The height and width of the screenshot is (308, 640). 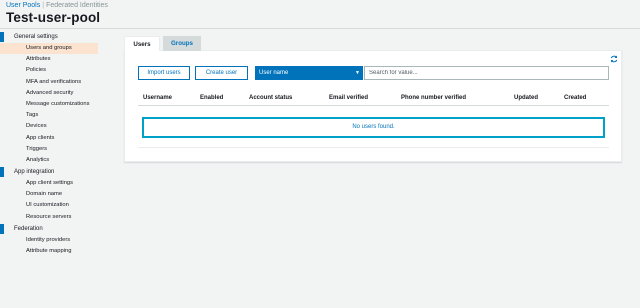 What do you see at coordinates (357, 73) in the screenshot?
I see `chevron-down-icon: ▼` at bounding box center [357, 73].